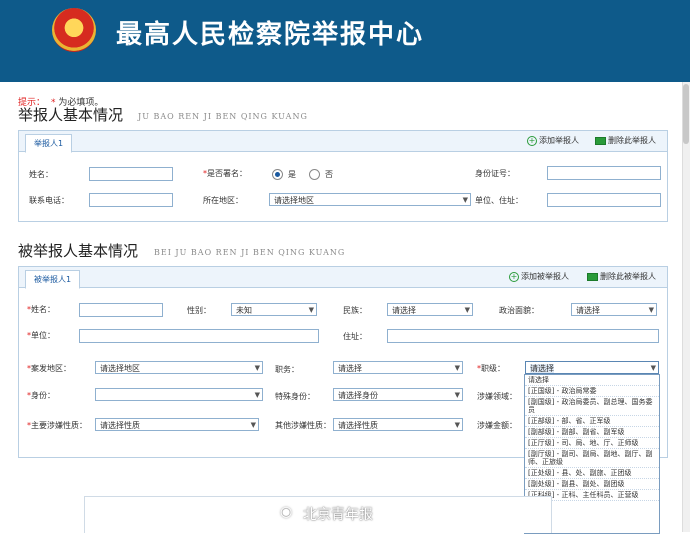  What do you see at coordinates (495, 173) in the screenshot?
I see `id-number-label: 身份证号：` at bounding box center [495, 173].